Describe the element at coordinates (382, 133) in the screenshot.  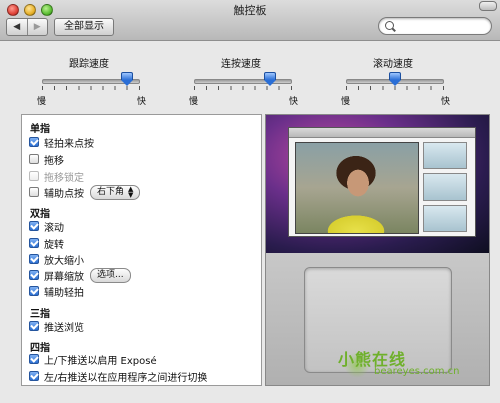
I see `preview-window-bar` at that location.